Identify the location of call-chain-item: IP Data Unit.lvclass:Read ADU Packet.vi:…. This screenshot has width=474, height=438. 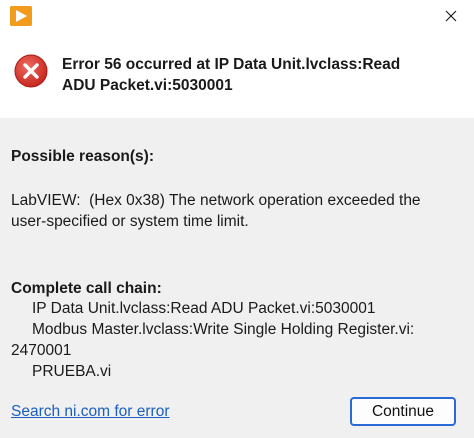
(204, 308).